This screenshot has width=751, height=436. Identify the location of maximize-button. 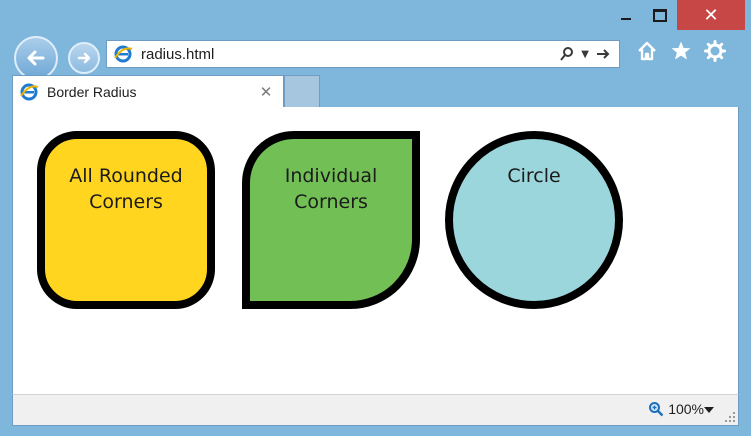
(660, 15).